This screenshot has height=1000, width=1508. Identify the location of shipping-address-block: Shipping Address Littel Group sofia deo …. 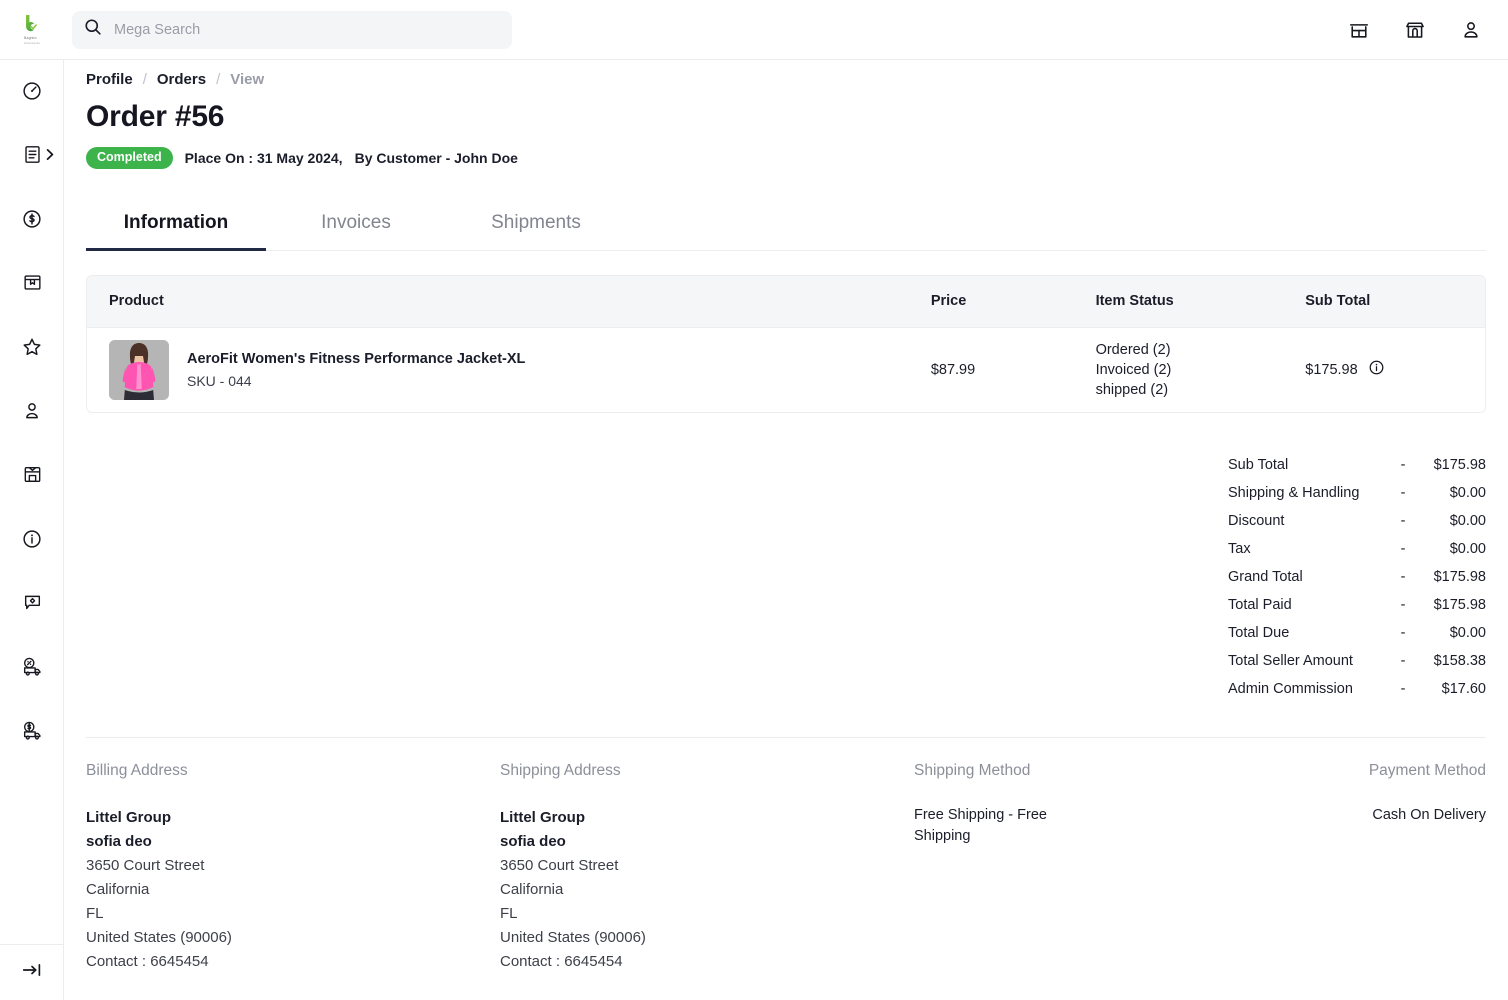
(707, 868).